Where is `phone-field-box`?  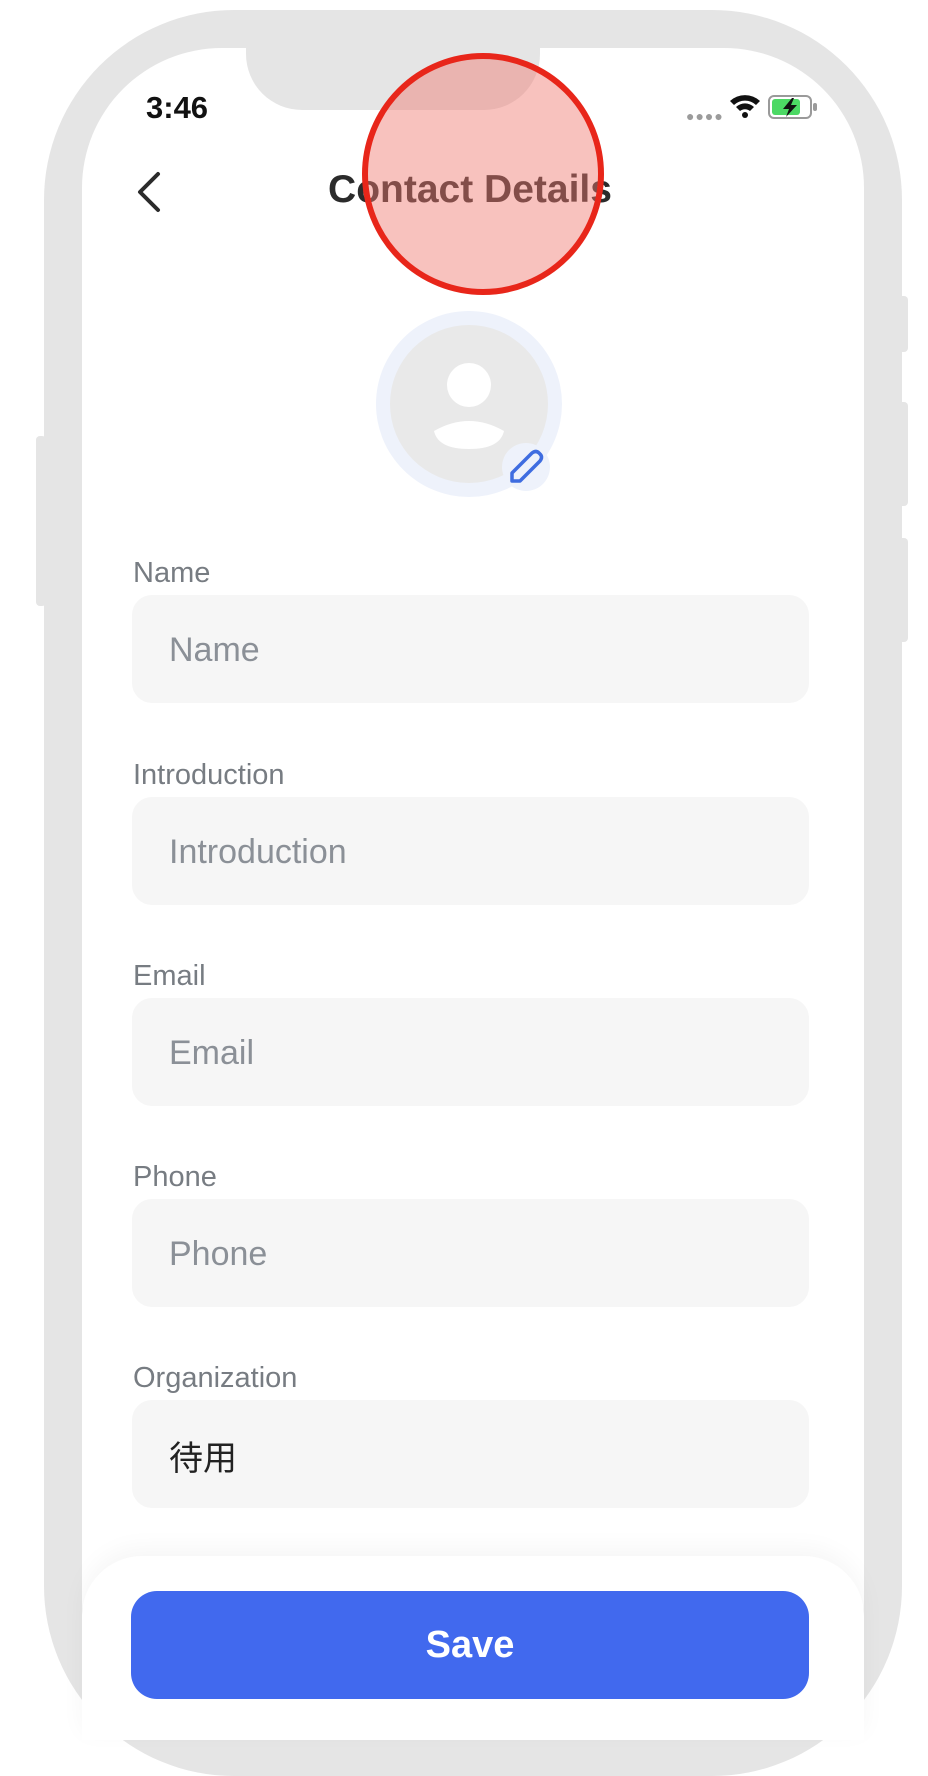 phone-field-box is located at coordinates (472, 1254).